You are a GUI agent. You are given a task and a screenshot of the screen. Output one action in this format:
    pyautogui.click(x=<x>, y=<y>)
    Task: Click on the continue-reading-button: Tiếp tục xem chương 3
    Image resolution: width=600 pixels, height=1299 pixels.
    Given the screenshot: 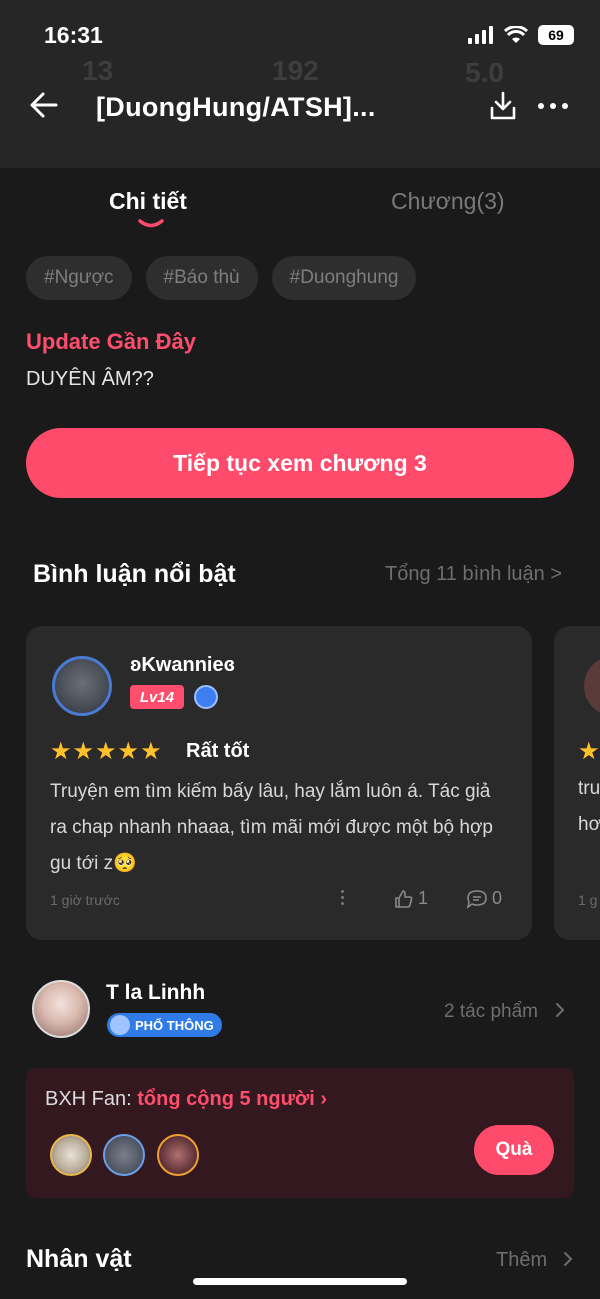 What is the action you would take?
    pyautogui.click(x=300, y=463)
    